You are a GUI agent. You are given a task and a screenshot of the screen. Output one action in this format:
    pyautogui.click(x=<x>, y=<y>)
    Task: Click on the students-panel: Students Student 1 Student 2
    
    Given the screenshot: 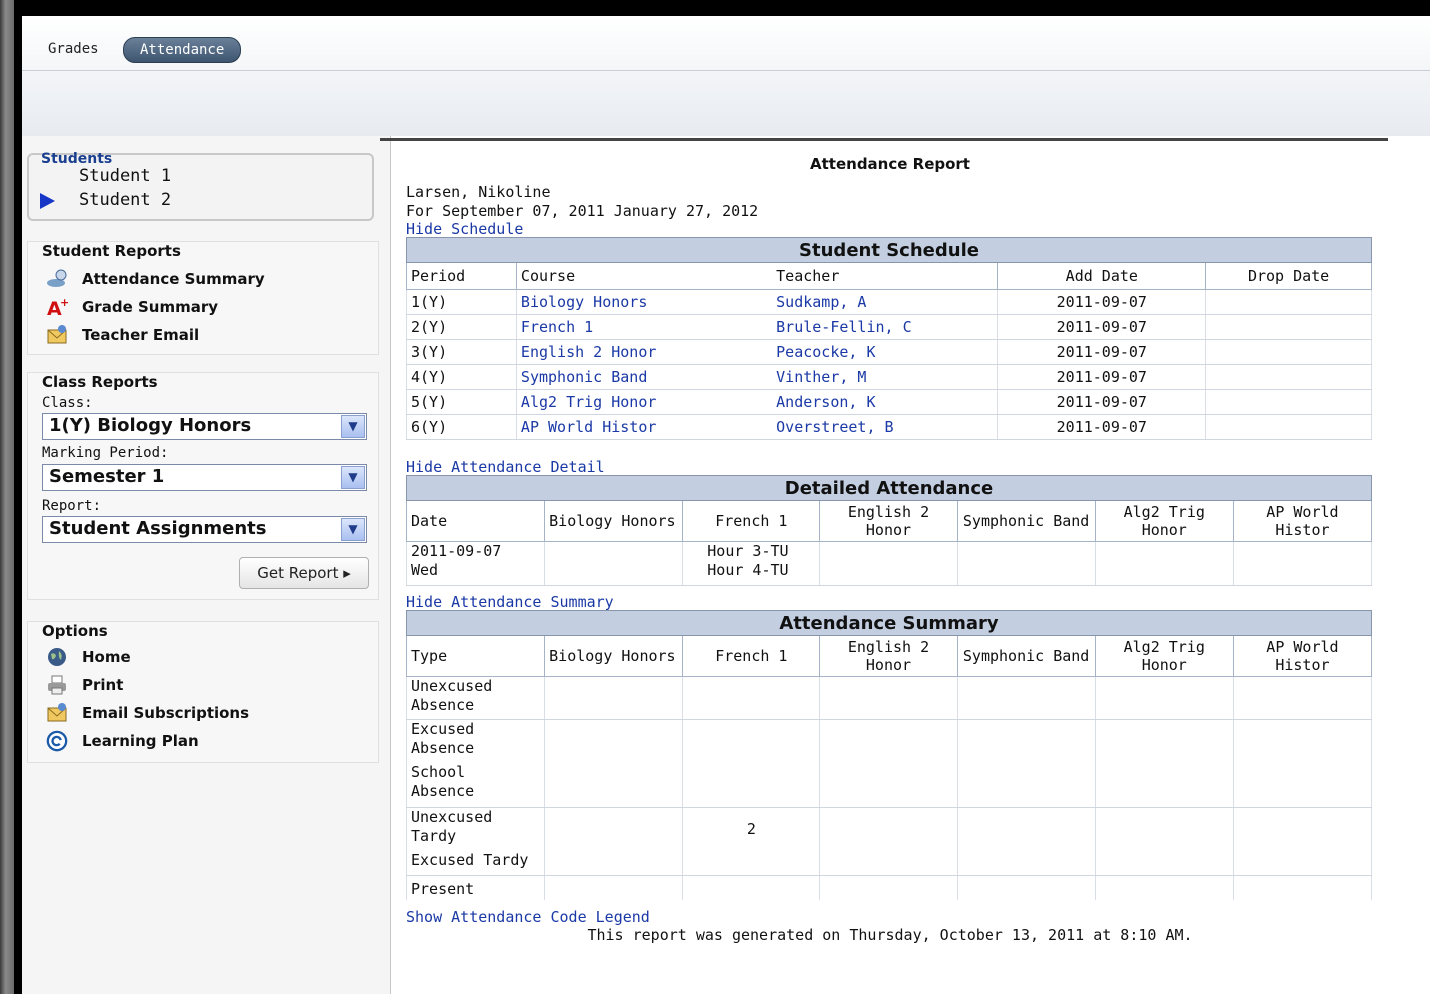 What is the action you would take?
    pyautogui.click(x=200, y=186)
    